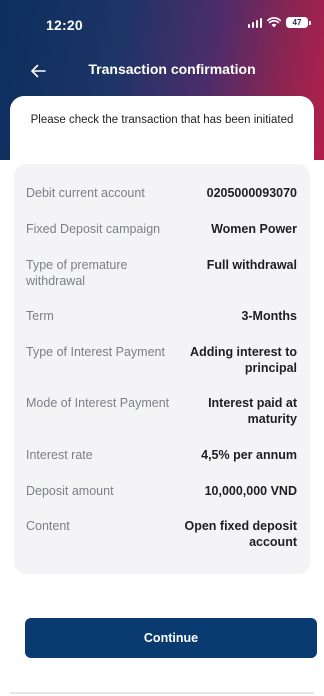  I want to click on detail-value: Adding interest to principal, so click(243, 360).